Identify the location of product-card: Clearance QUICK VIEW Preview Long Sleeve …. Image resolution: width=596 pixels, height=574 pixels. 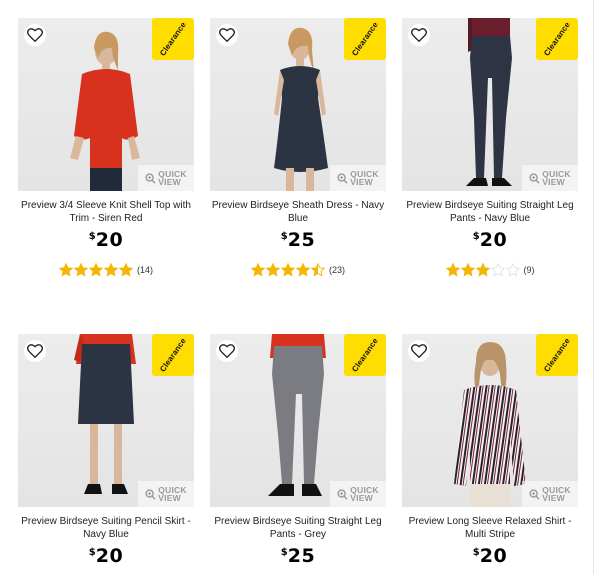
(490, 454).